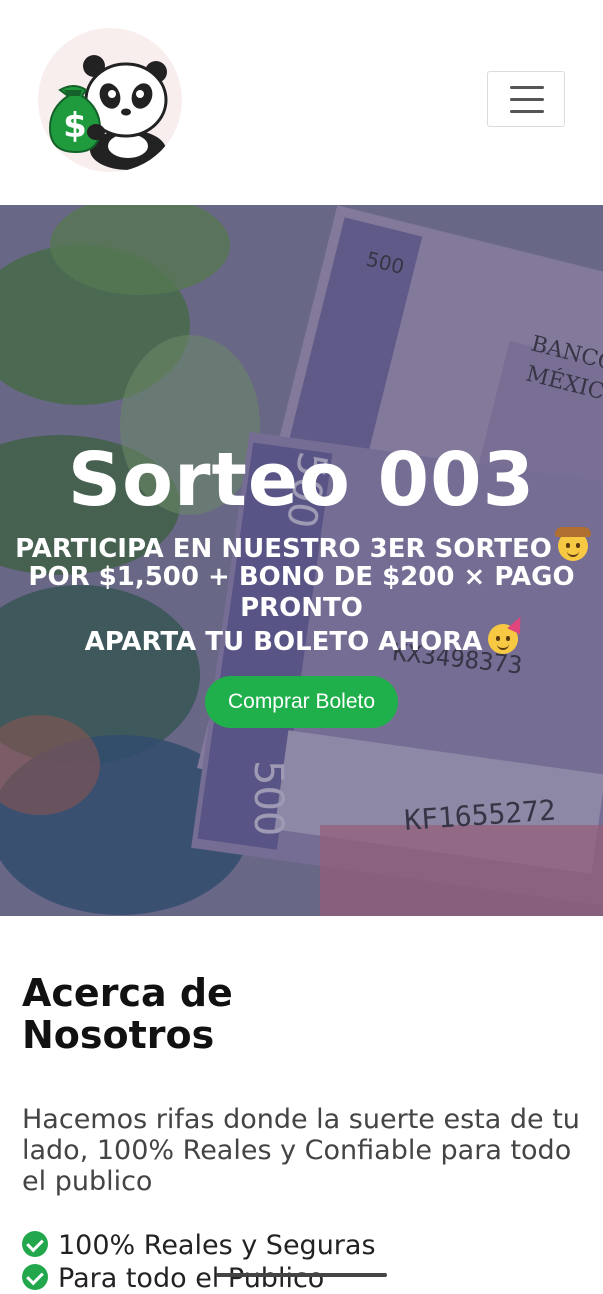  I want to click on hero-line-4: APARTA TU BOLETO AHORA, so click(301, 635).